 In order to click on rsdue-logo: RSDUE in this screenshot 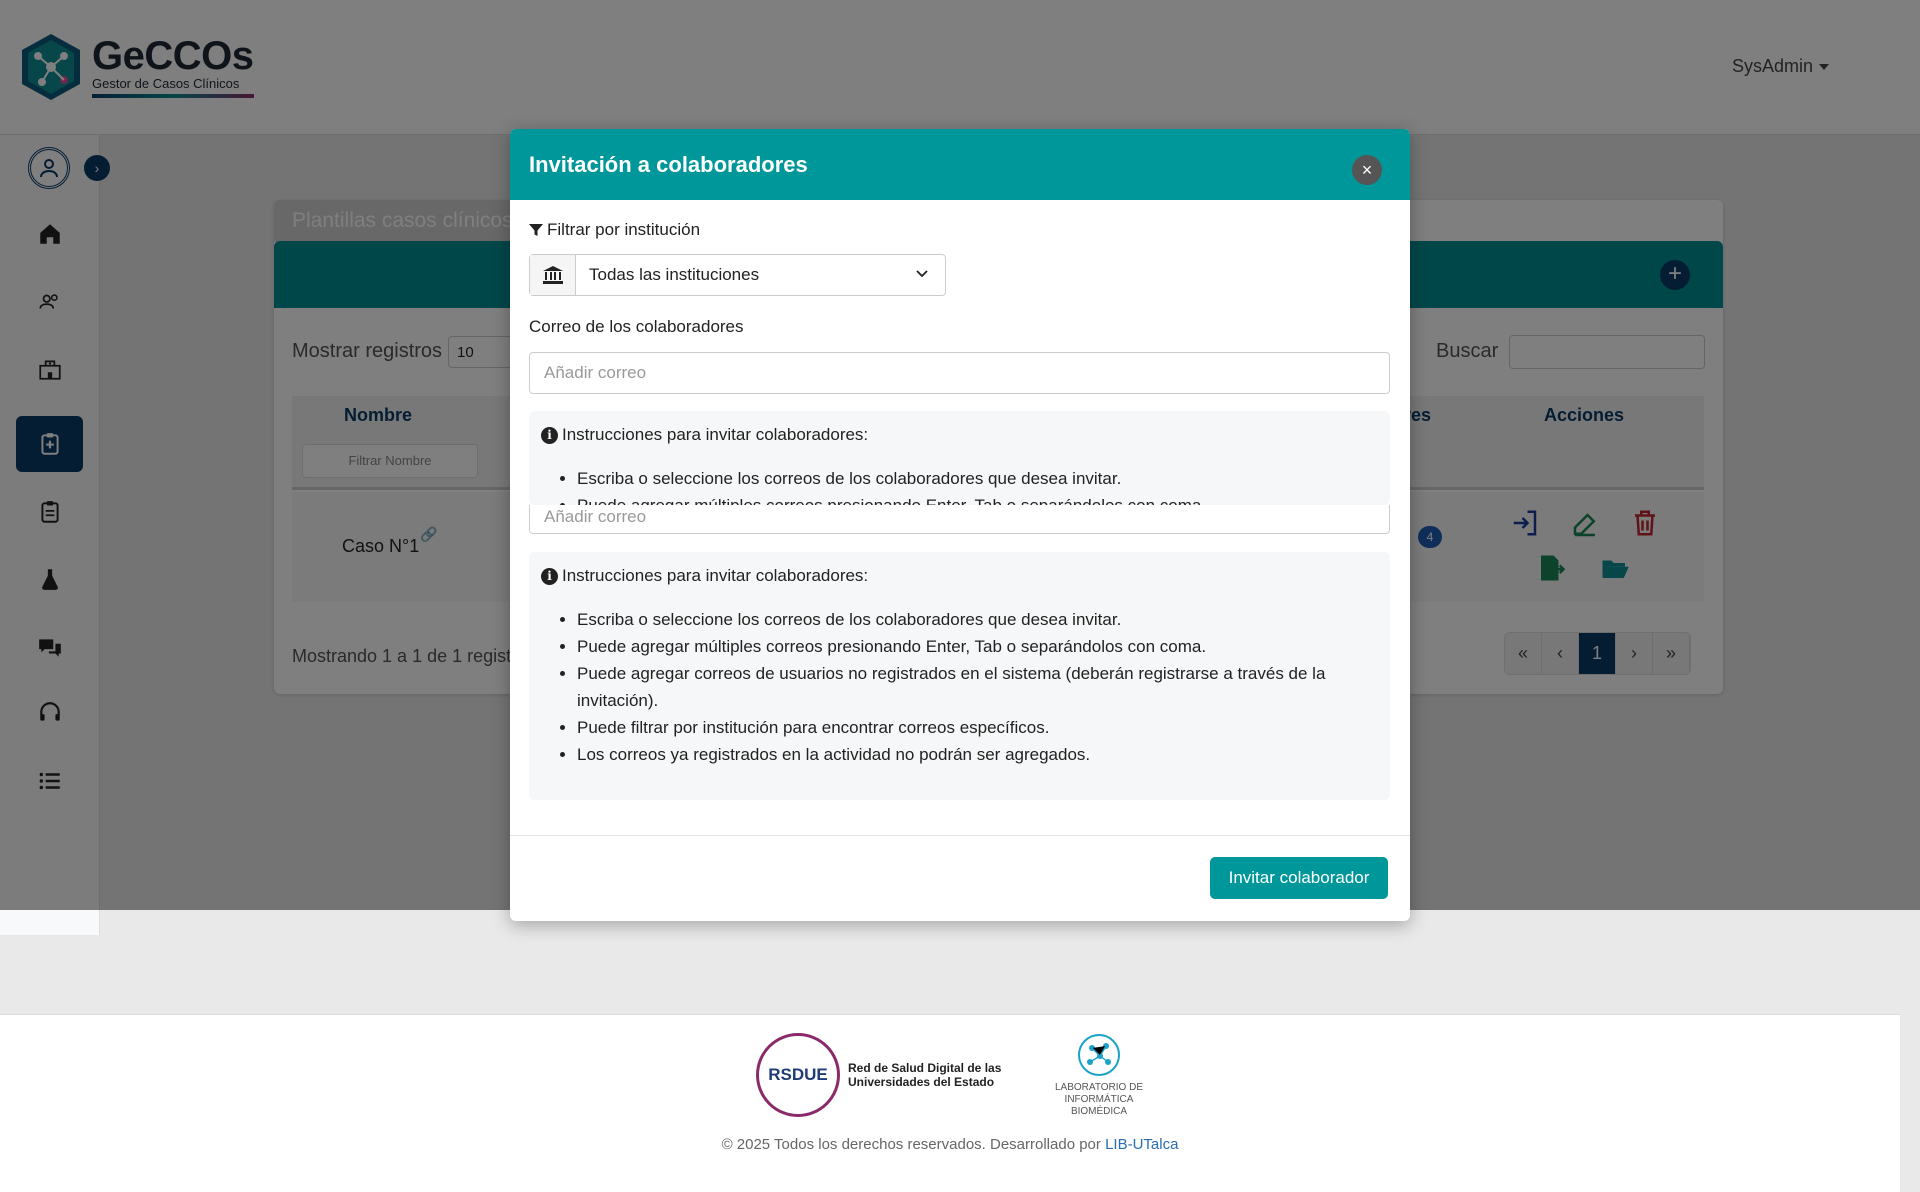, I will do `click(798, 1075)`.